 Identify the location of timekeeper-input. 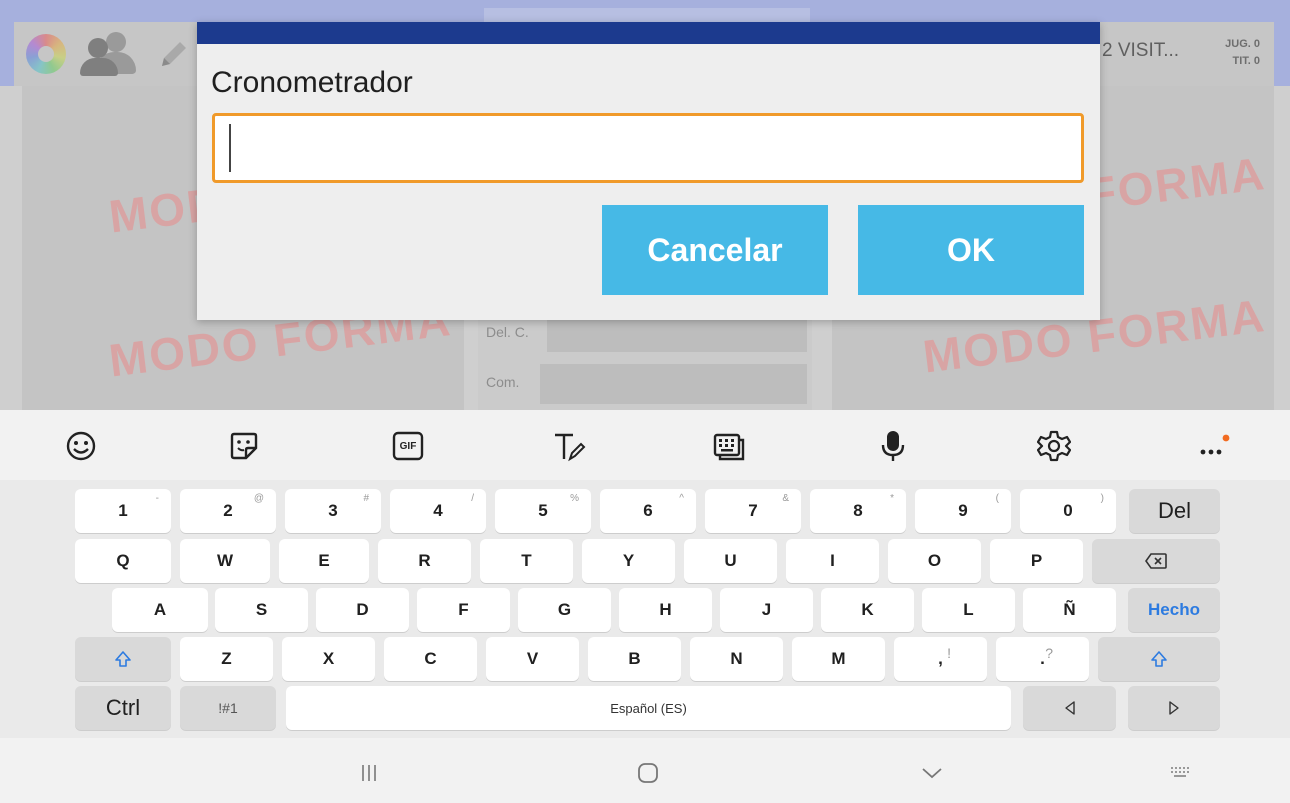
(648, 148).